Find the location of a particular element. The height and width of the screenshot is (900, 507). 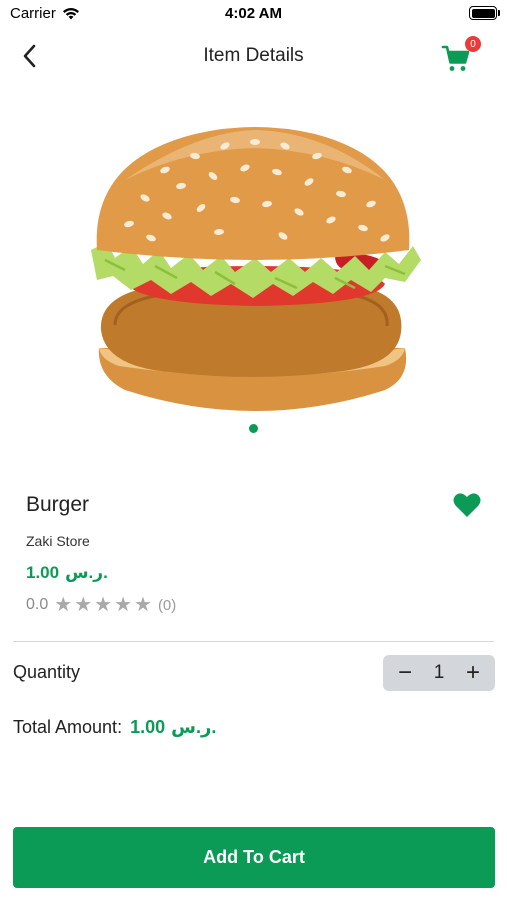

favorite-button is located at coordinates (467, 505).